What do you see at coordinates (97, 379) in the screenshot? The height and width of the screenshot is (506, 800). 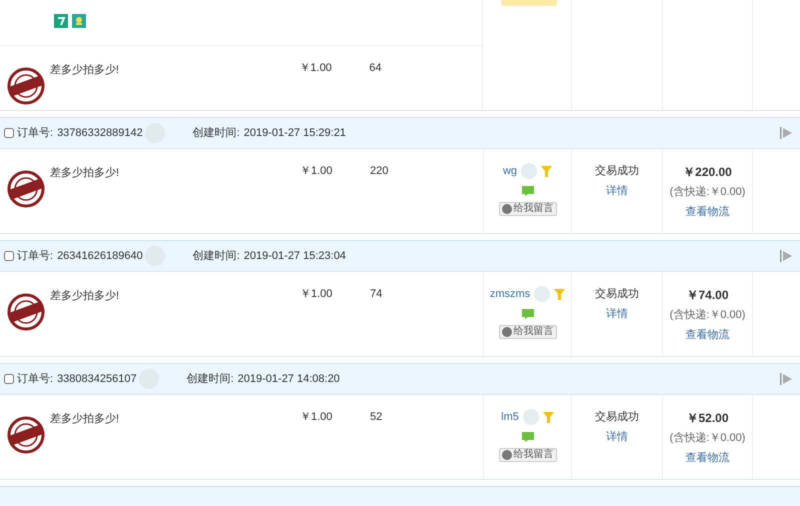 I see `order-number: 3380834256107` at bounding box center [97, 379].